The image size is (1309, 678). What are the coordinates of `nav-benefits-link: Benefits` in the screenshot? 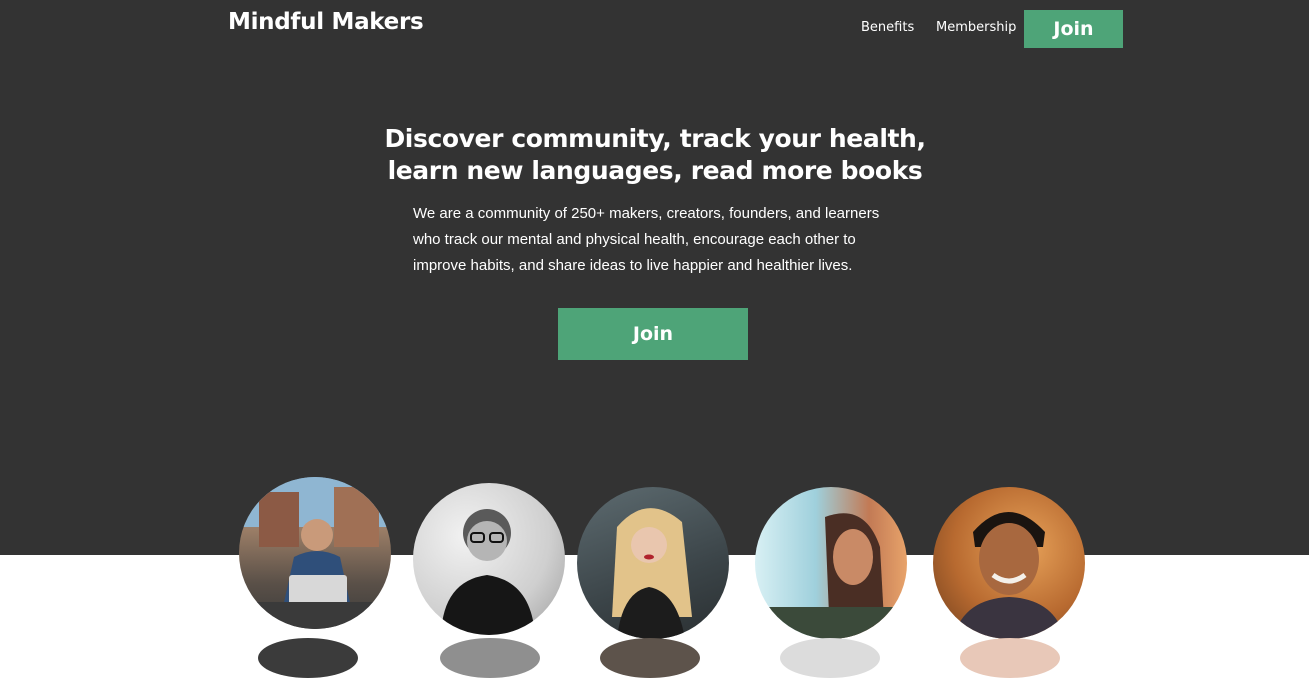 It's located at (887, 27).